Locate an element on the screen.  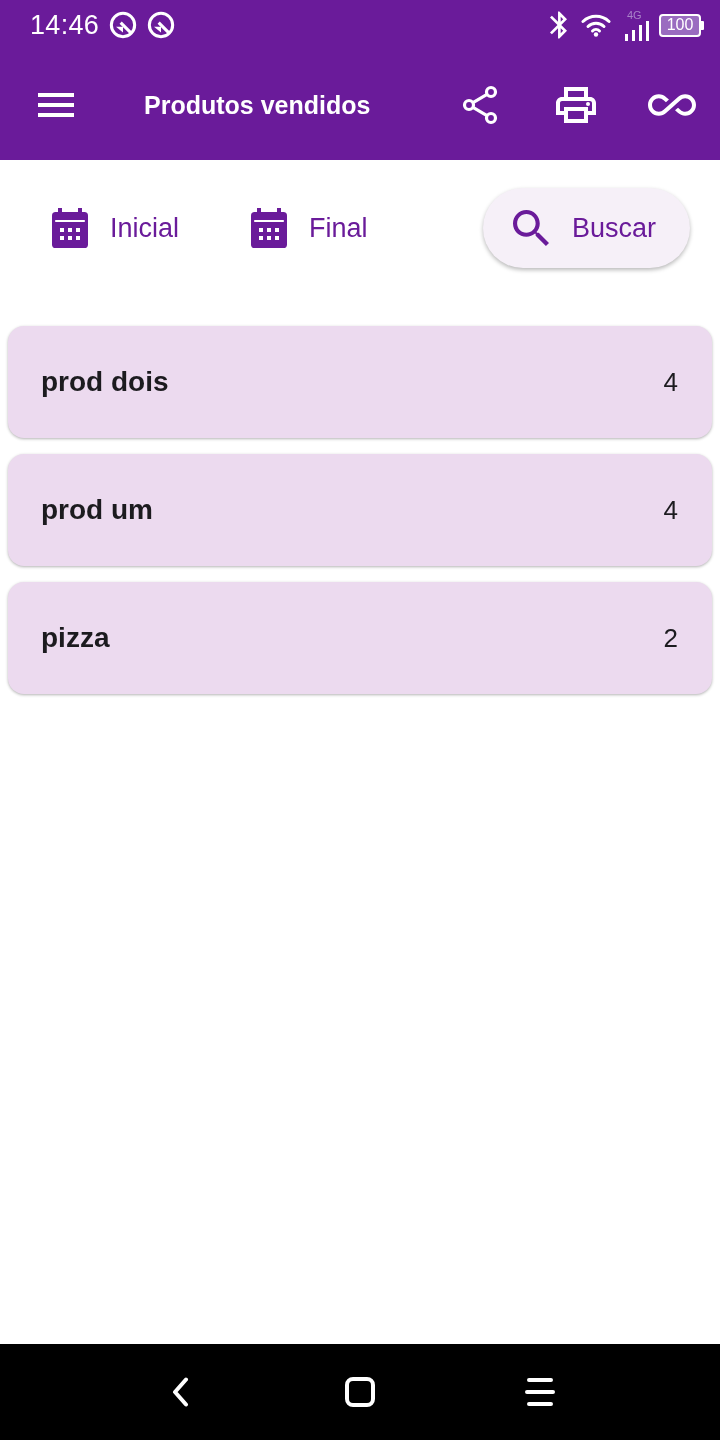
product-card: prod dois 4 is located at coordinates (360, 382).